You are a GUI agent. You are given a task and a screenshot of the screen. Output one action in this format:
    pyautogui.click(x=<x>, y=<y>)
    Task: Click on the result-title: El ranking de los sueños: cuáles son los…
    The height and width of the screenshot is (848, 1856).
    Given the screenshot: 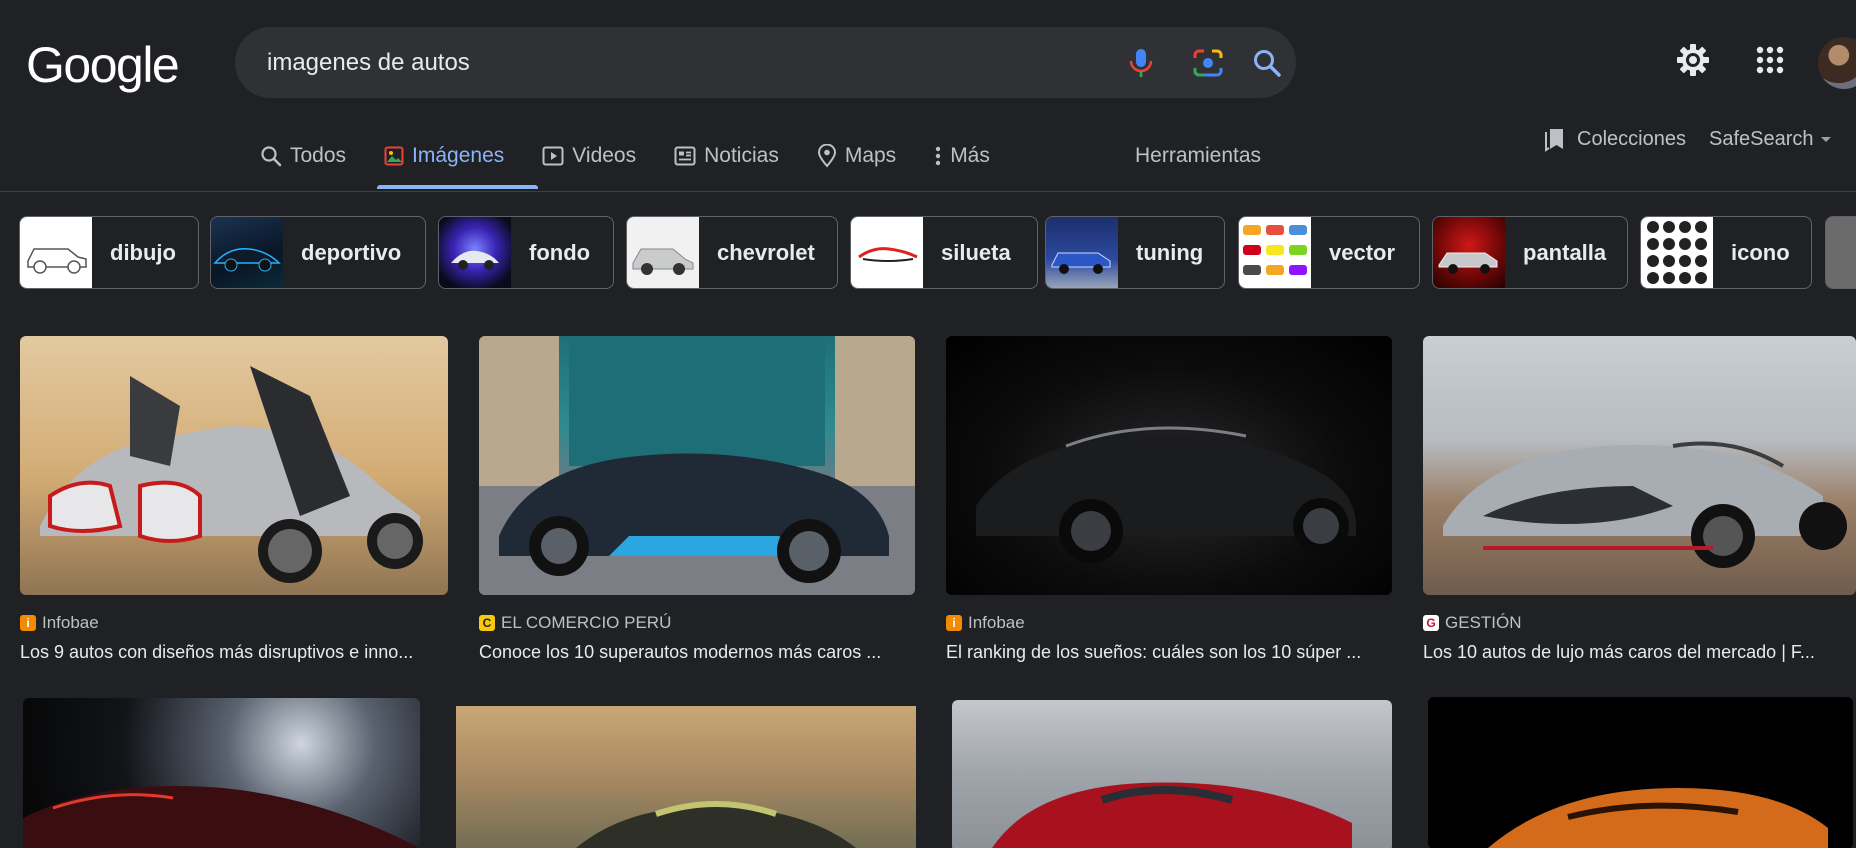 What is the action you would take?
    pyautogui.click(x=1169, y=652)
    